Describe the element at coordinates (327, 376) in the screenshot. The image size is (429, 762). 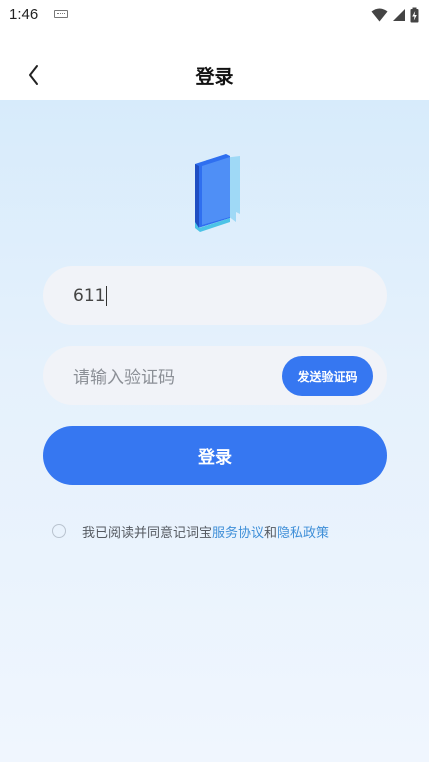
I see `send-code-button: 发送验证码` at that location.